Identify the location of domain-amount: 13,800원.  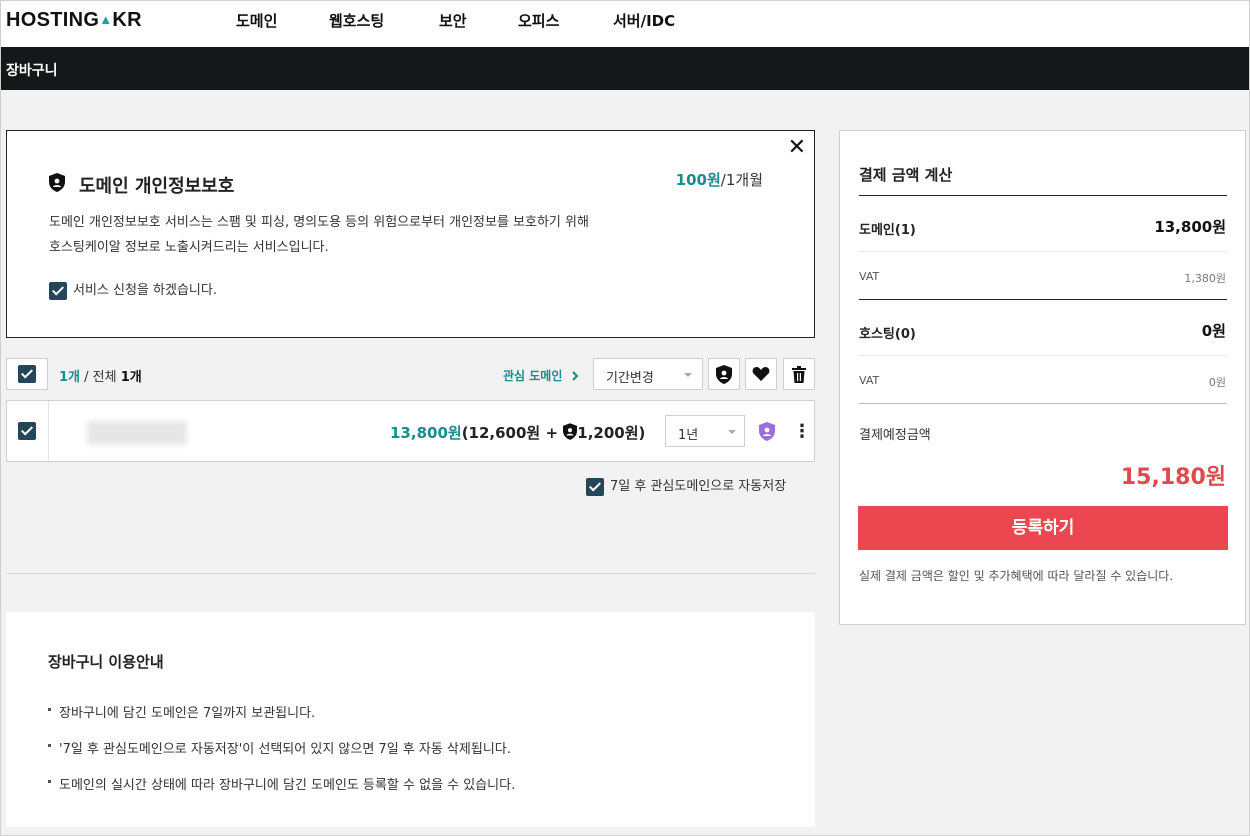
(1190, 227).